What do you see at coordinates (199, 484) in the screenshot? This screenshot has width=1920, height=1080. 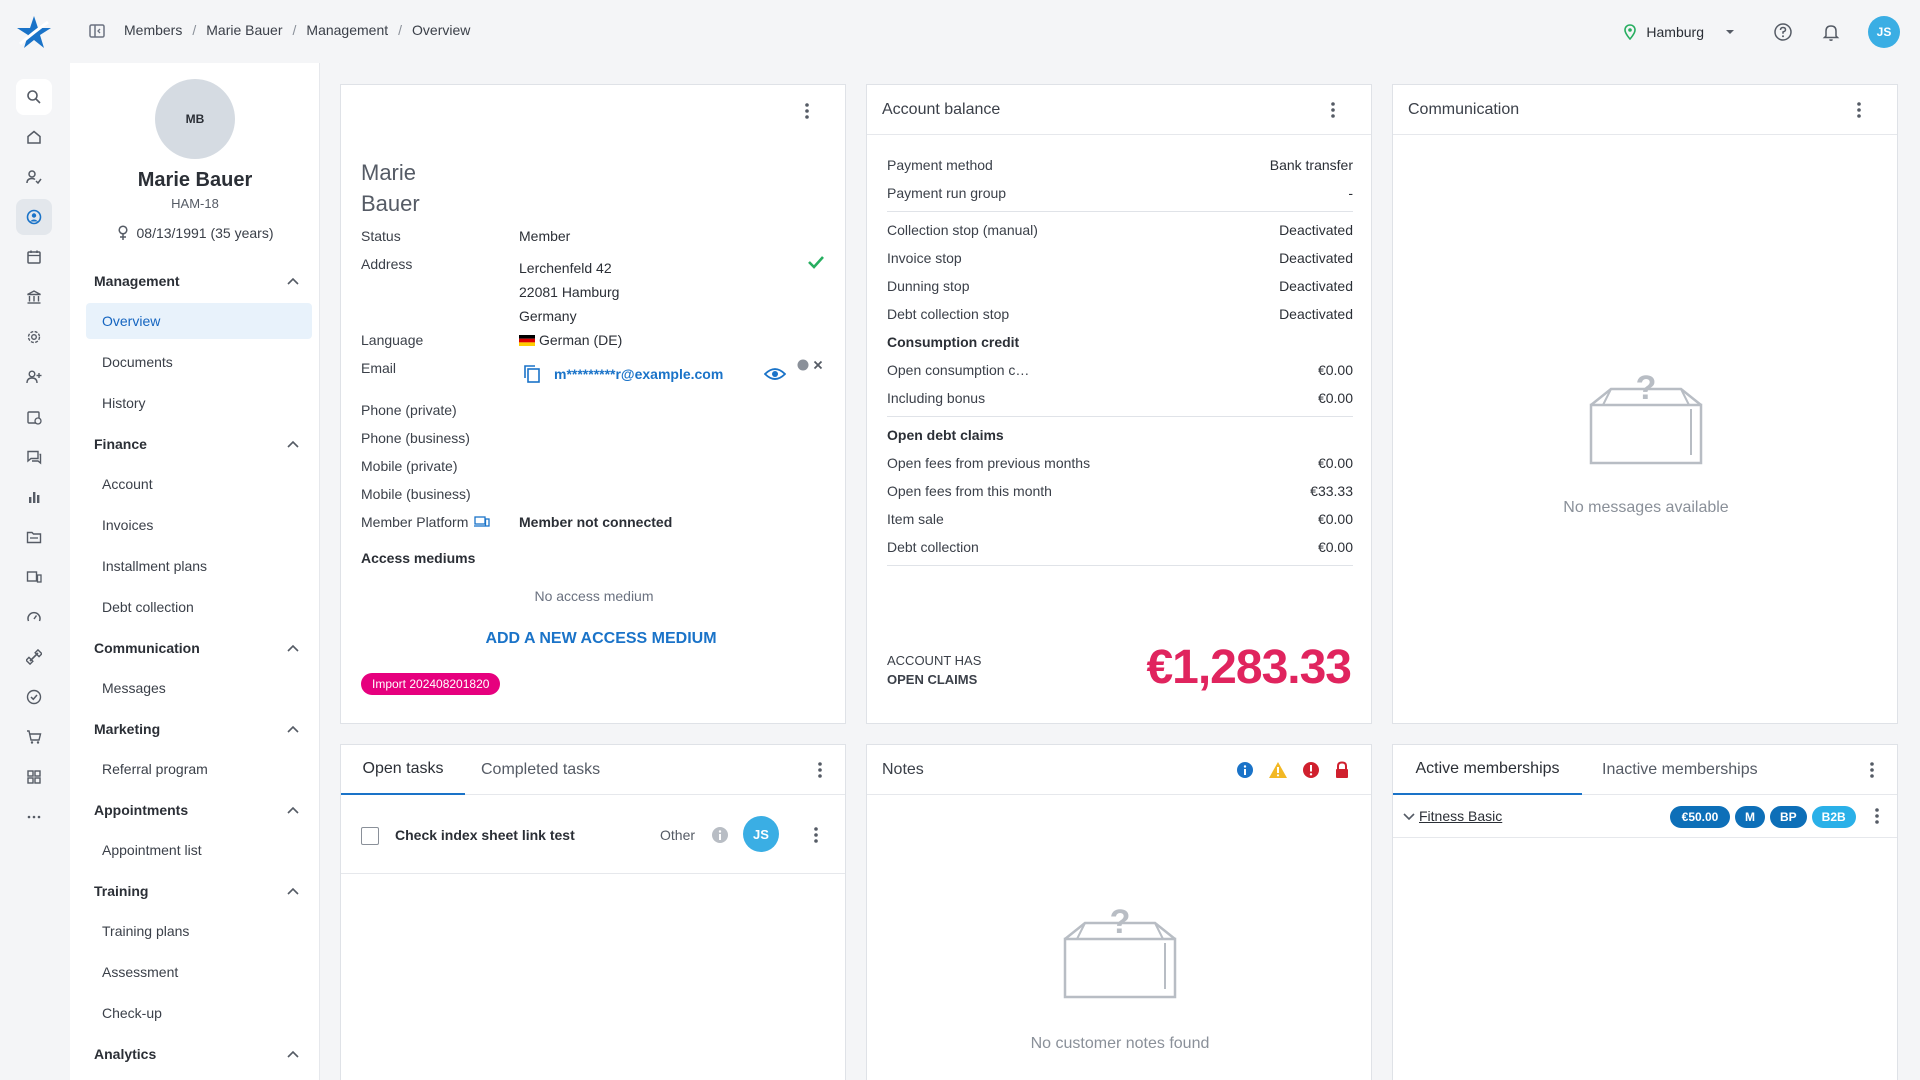 I see `nav-item-account: Account` at bounding box center [199, 484].